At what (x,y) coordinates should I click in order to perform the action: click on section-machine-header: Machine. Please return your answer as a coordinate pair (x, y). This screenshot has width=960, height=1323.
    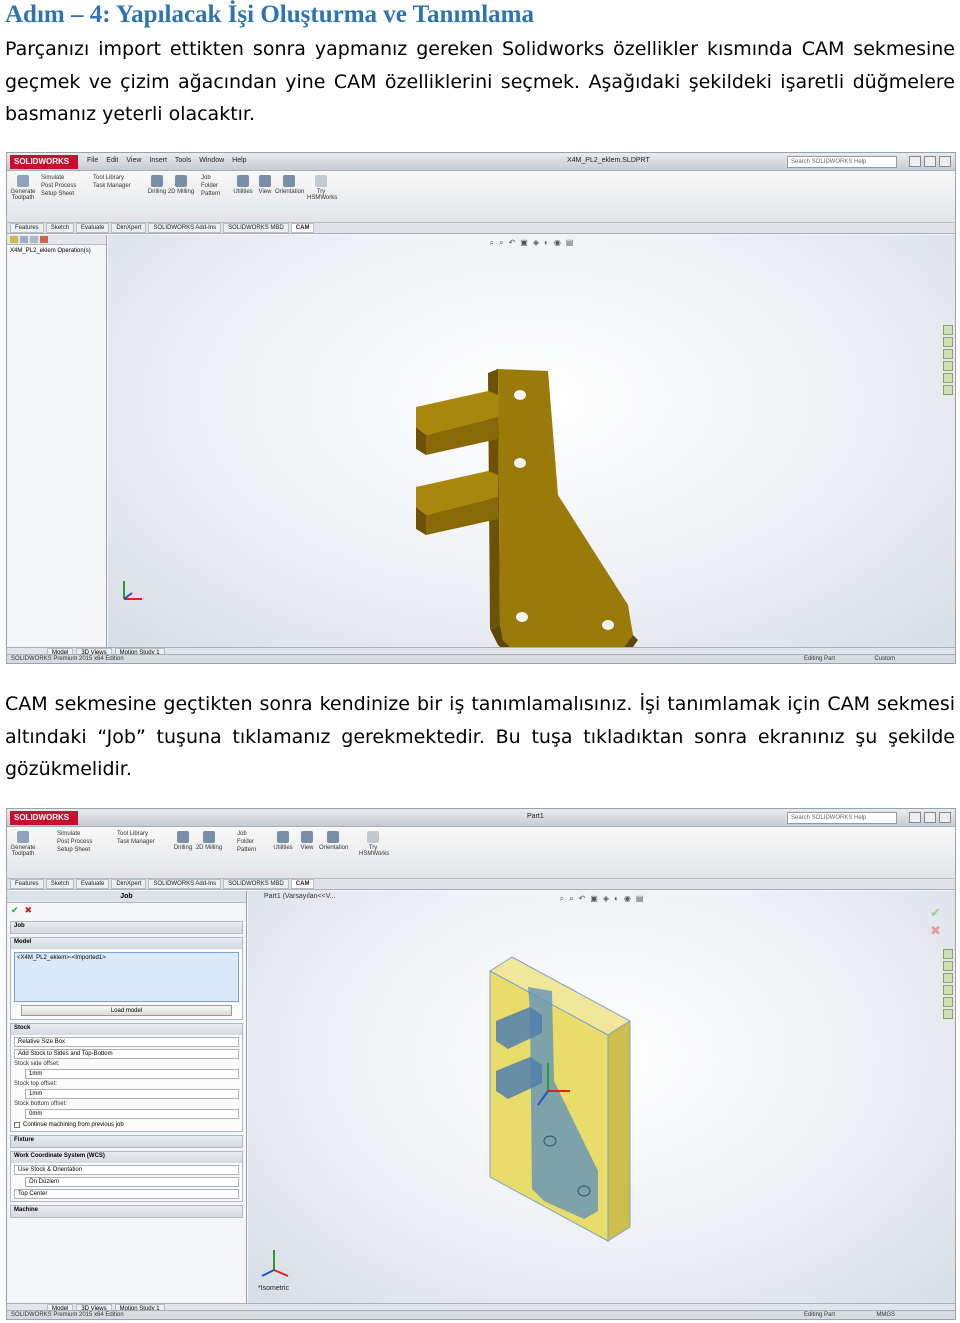
    Looking at the image, I should click on (126, 1211).